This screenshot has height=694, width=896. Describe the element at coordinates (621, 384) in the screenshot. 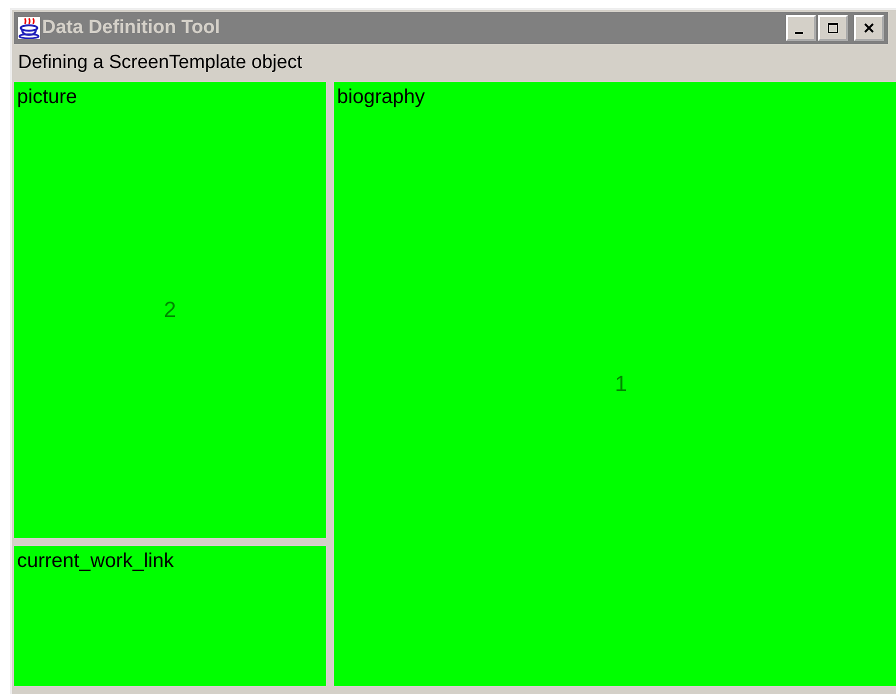

I see `panel-number: 1` at that location.